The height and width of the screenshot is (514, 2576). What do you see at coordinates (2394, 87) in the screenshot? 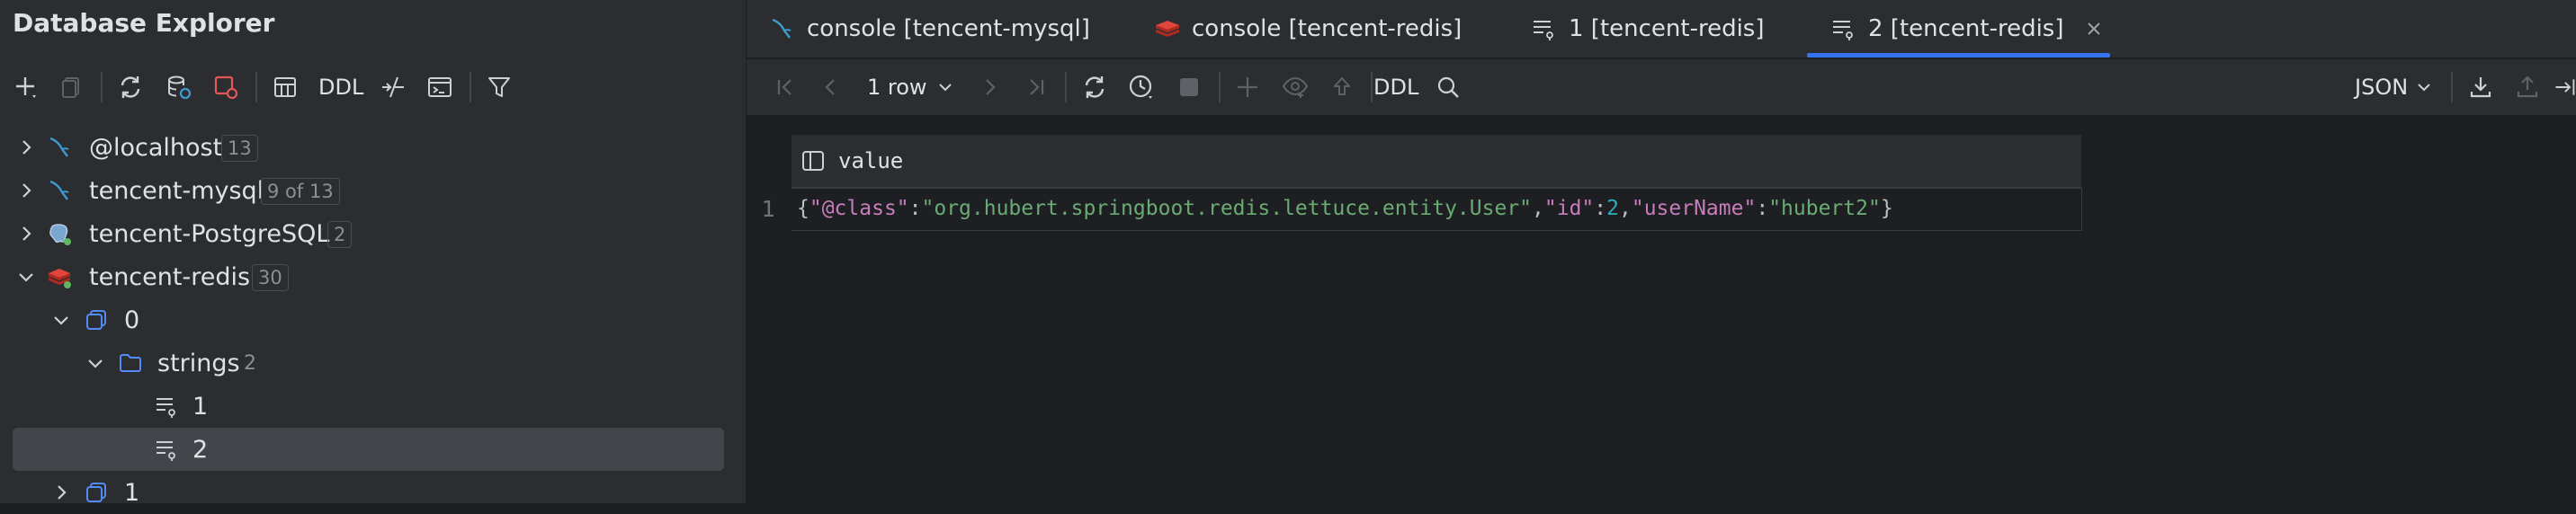
I see `format-dropdown: JSON` at bounding box center [2394, 87].